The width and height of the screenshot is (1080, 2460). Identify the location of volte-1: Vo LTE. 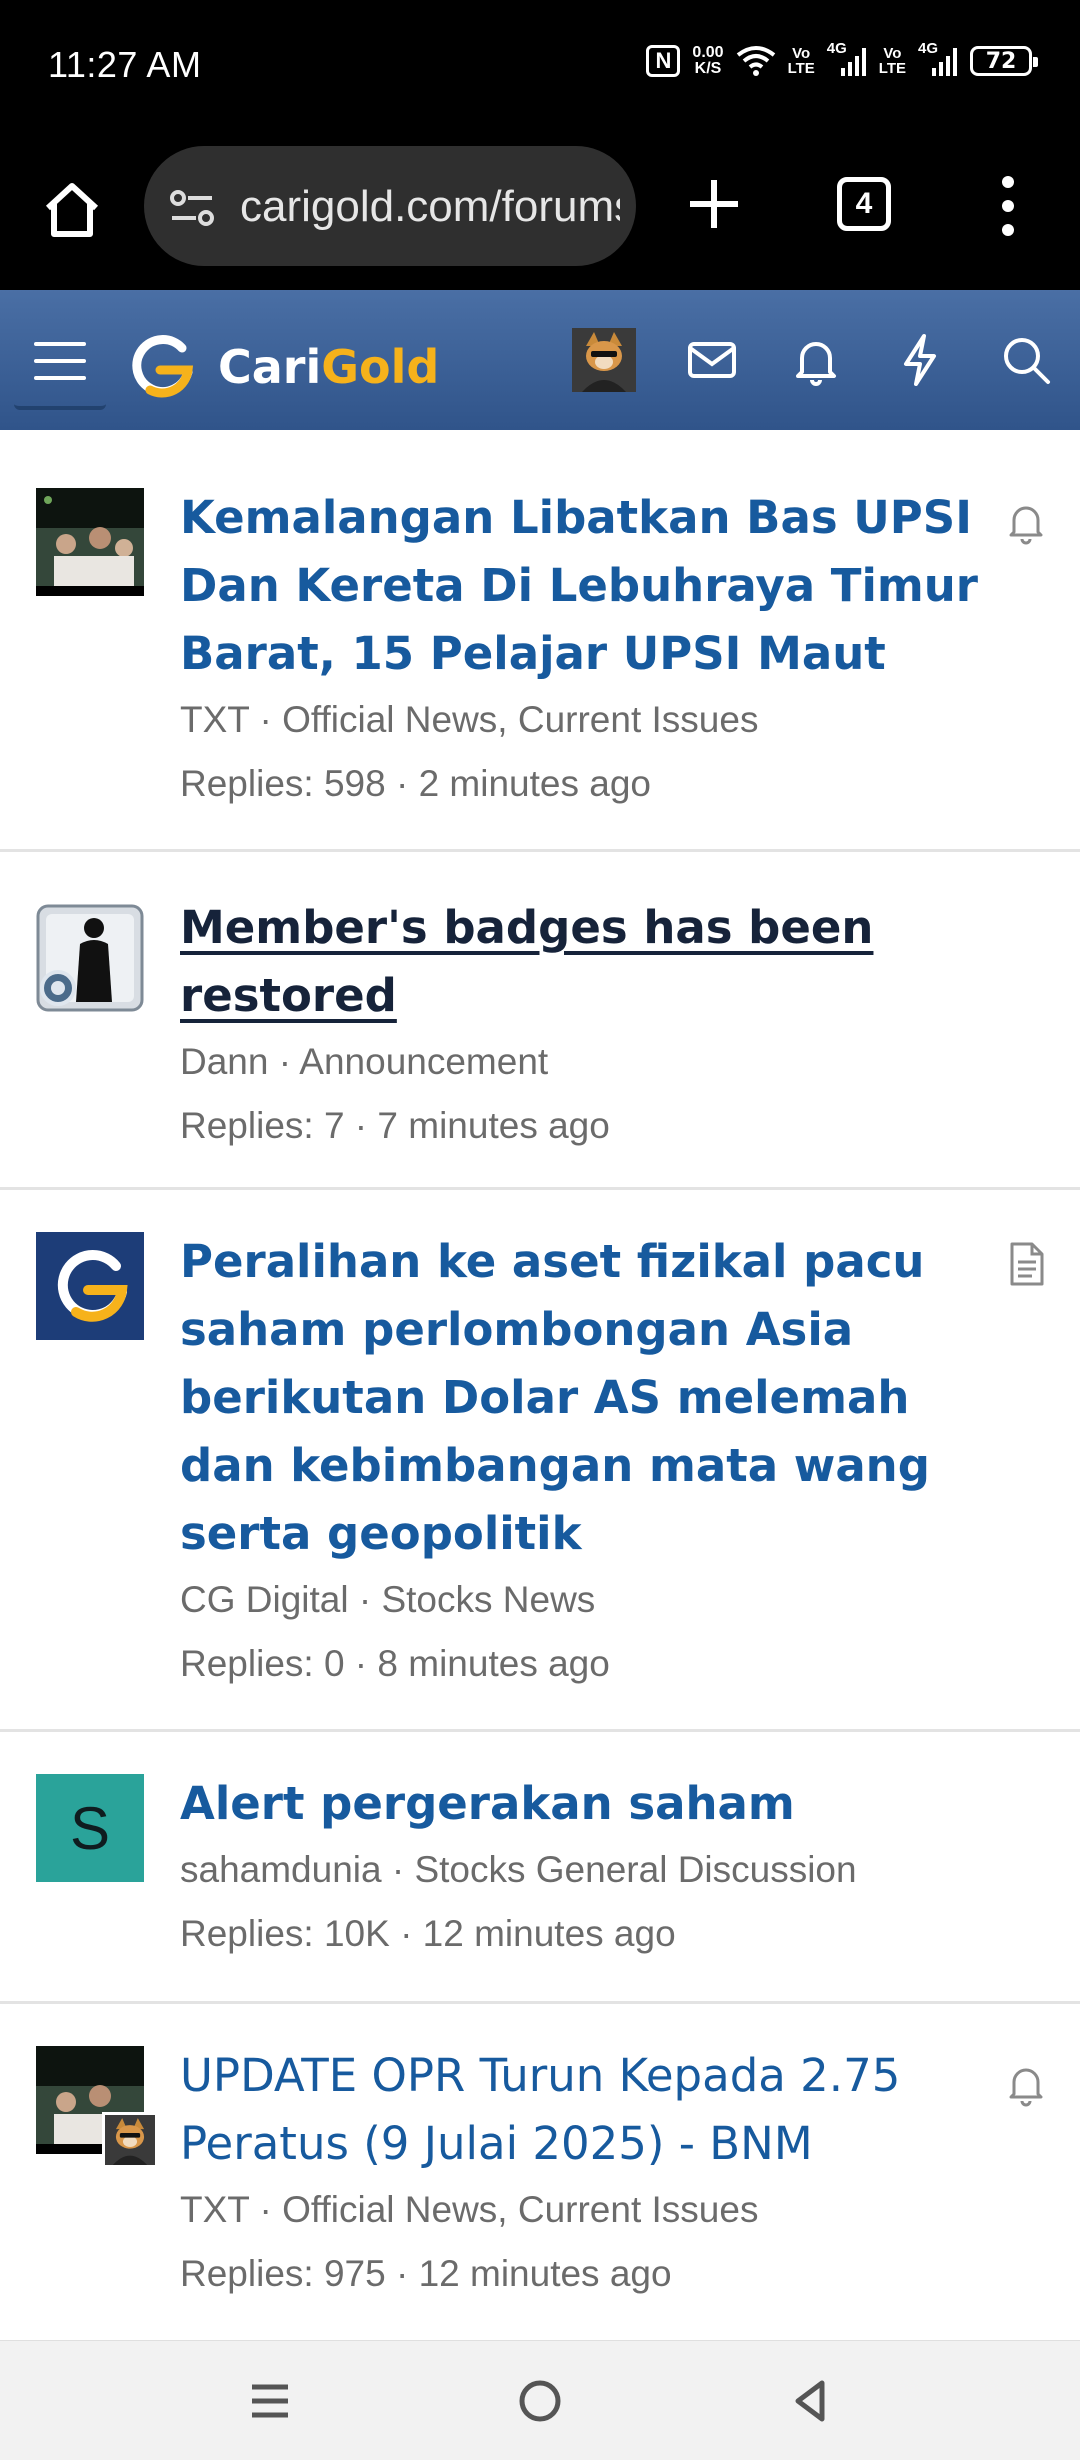
(801, 61).